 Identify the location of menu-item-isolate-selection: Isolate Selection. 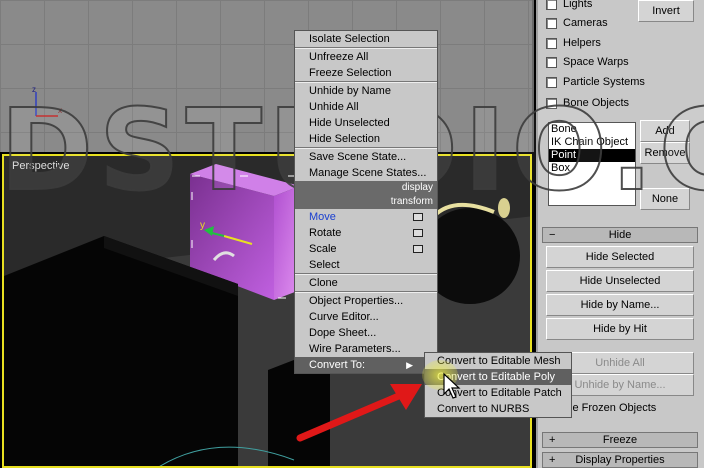
(366, 39).